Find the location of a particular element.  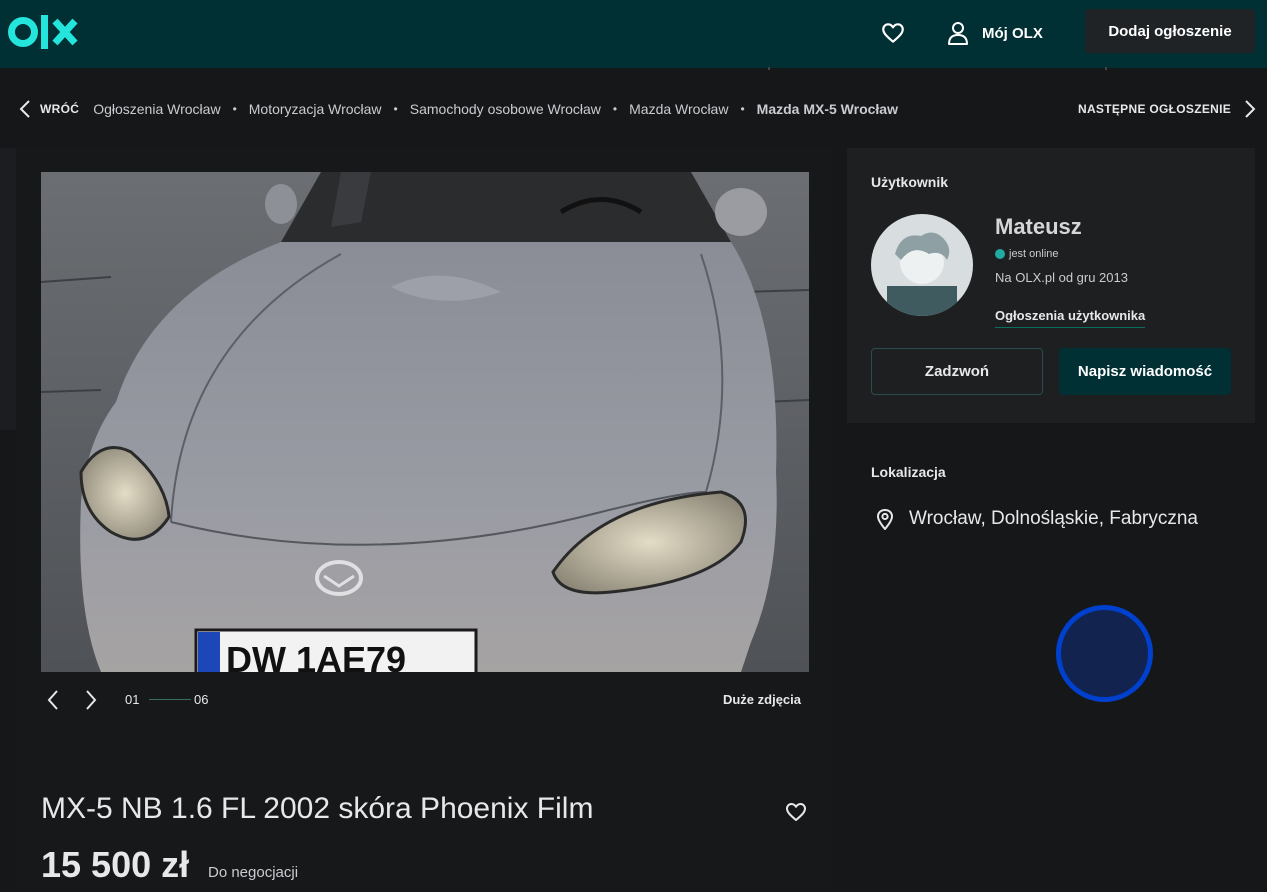

back-link: WRÓĆ is located at coordinates (48, 109).